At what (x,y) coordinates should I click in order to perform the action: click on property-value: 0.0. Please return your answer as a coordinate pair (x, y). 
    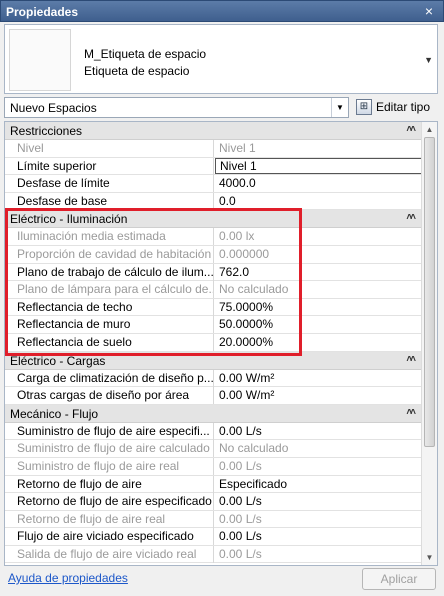
    Looking at the image, I should click on (318, 201).